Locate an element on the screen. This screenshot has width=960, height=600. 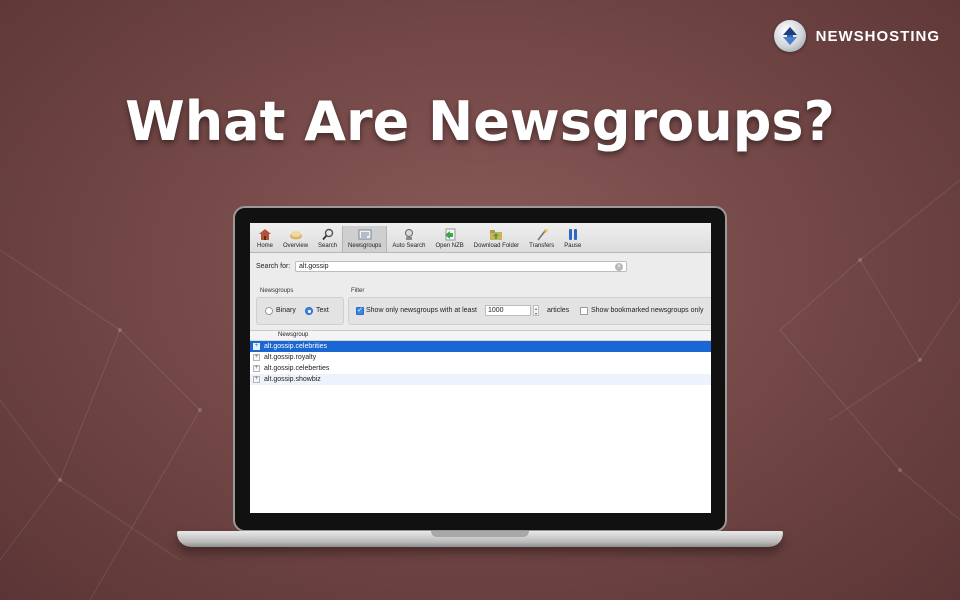
brand-name: NEWSHOSTING is located at coordinates (877, 36).